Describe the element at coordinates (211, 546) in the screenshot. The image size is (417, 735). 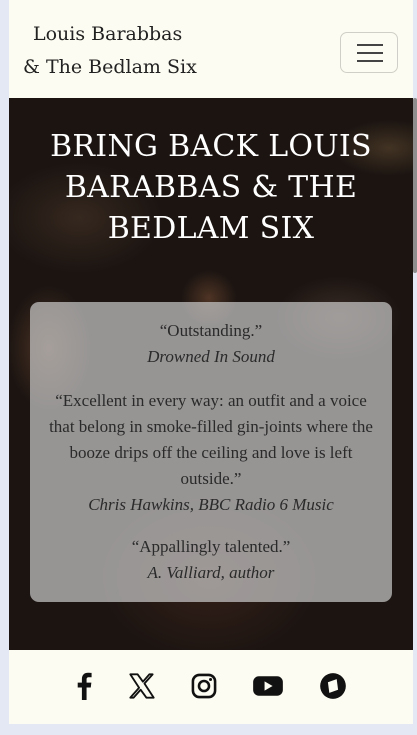
I see `quote-text: “Appallingly talented.”` at that location.